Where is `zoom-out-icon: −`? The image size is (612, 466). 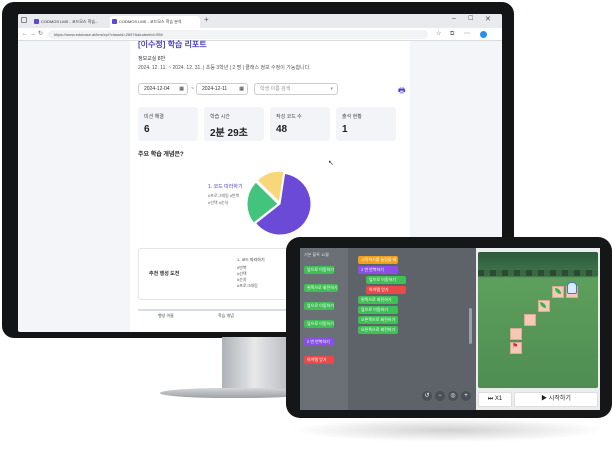 zoom-out-icon: − is located at coordinates (440, 396).